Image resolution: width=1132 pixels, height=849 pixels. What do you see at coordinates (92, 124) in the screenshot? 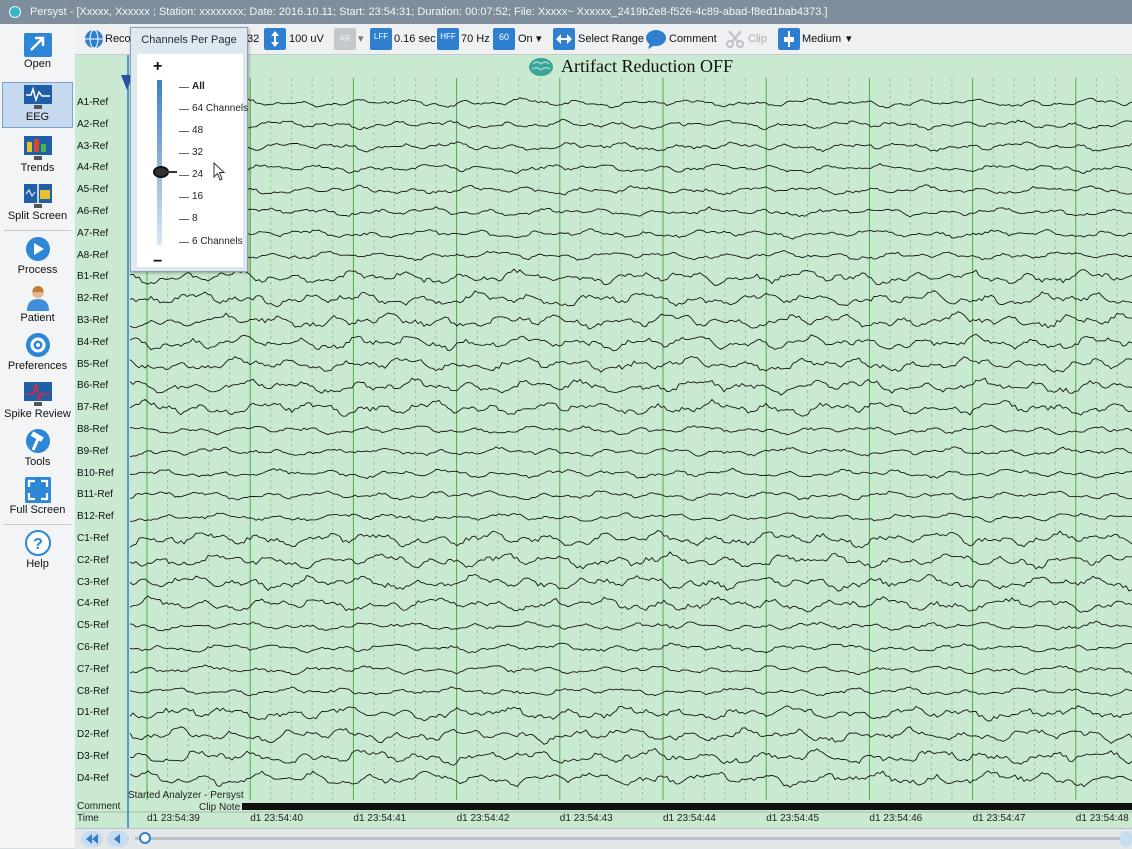
I see `channel-label: A2-Ref` at bounding box center [92, 124].